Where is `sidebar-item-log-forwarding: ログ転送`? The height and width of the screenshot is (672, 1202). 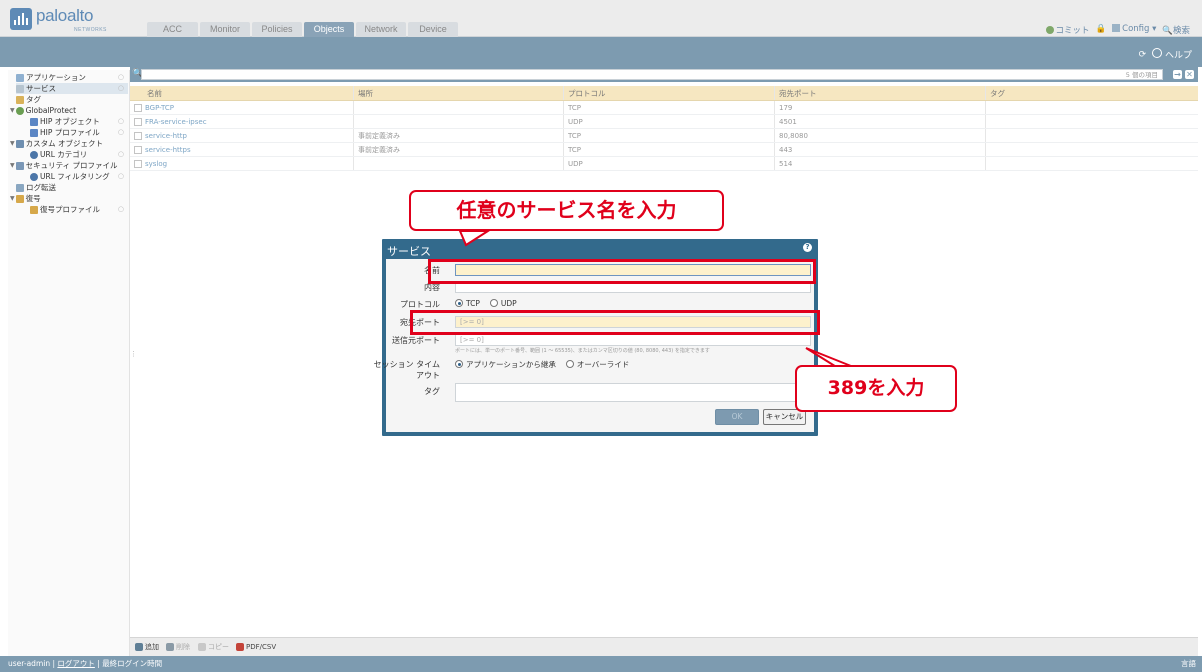
sidebar-item-log-forwarding: ログ転送 is located at coordinates (72, 187).